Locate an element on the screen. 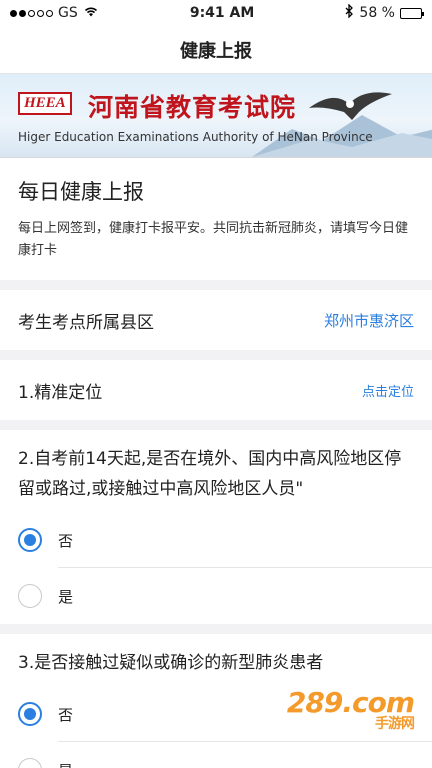  wifi-icon is located at coordinates (91, 13).